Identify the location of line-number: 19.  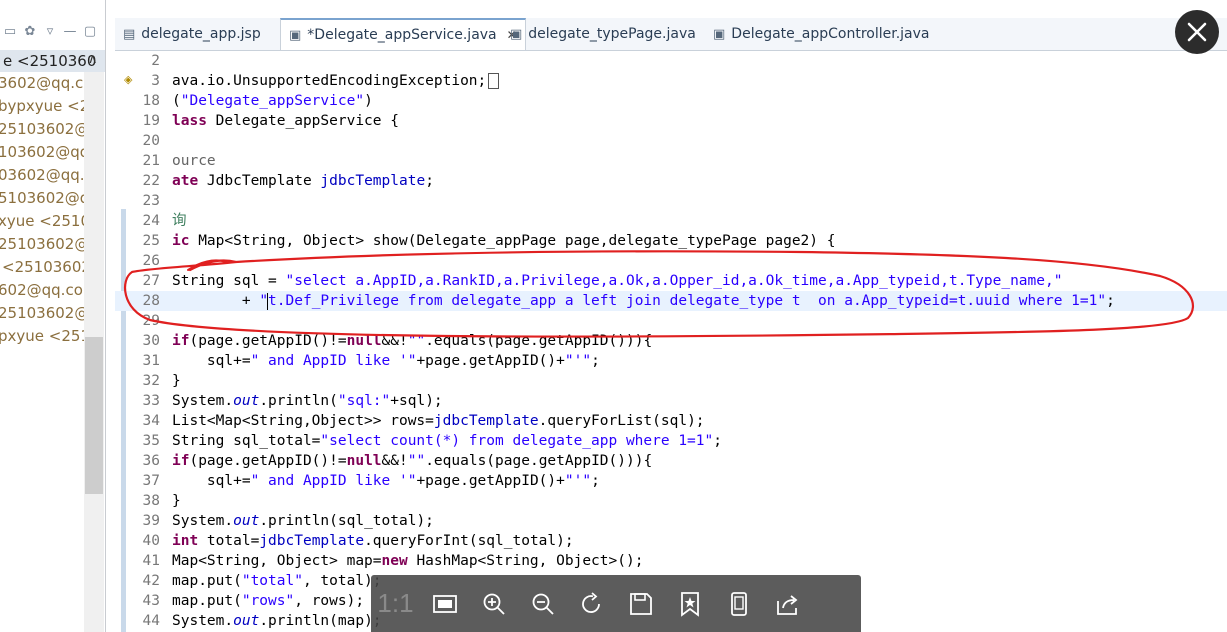
(151, 121).